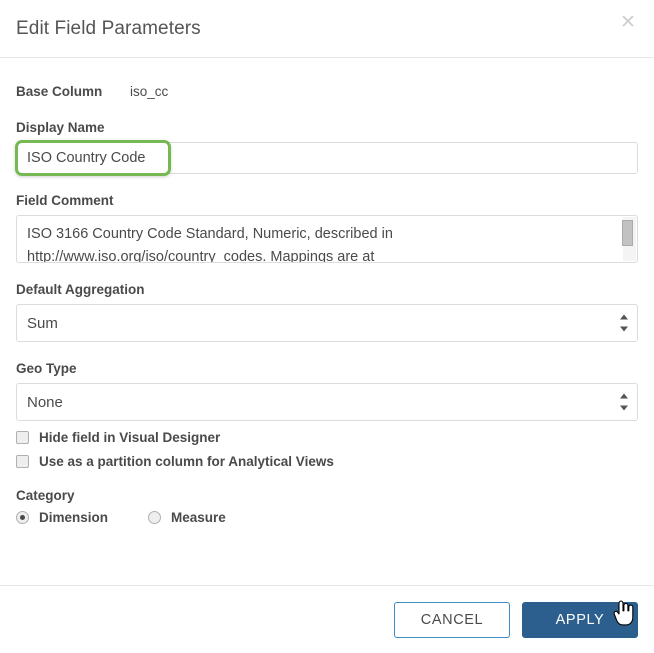 The width and height of the screenshot is (654, 653). What do you see at coordinates (22, 517) in the screenshot?
I see `radio-dimension` at bounding box center [22, 517].